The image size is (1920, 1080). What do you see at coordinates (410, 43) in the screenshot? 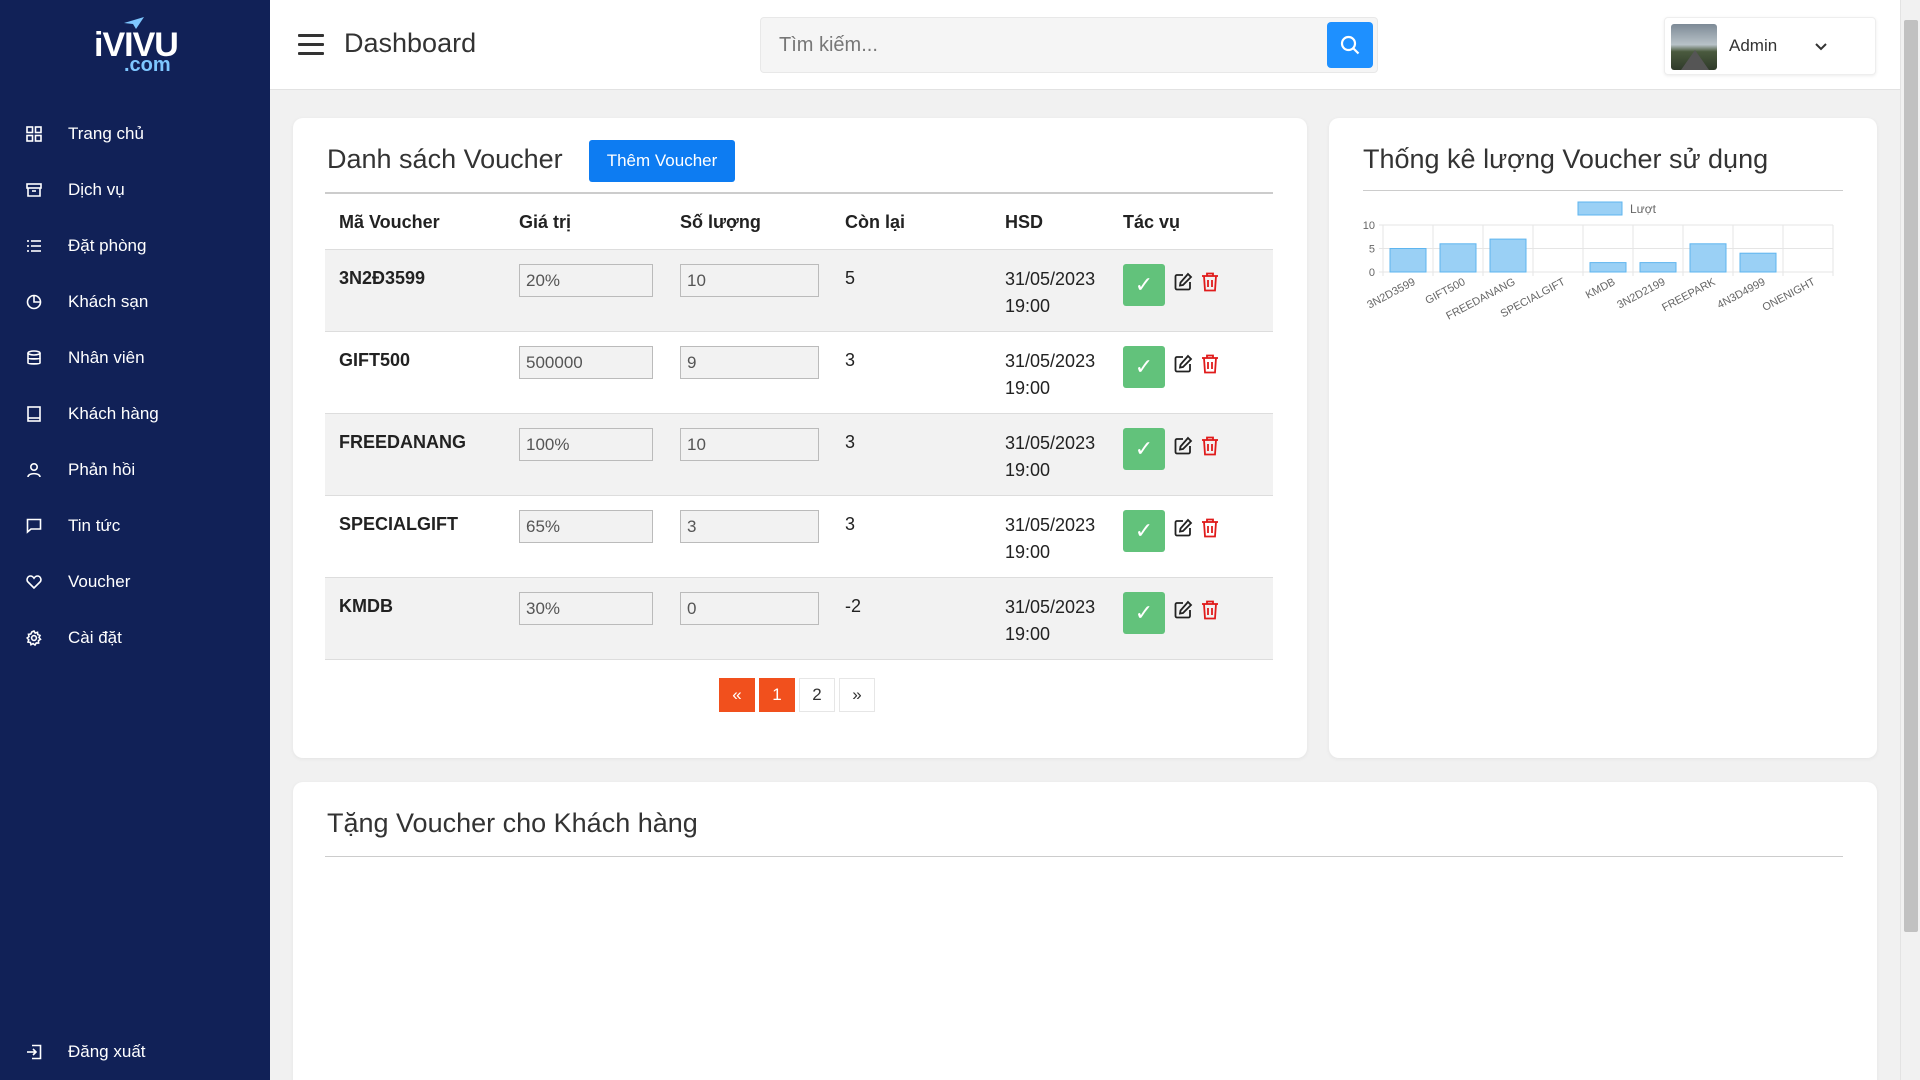
I see `page-title: Dashboard` at bounding box center [410, 43].